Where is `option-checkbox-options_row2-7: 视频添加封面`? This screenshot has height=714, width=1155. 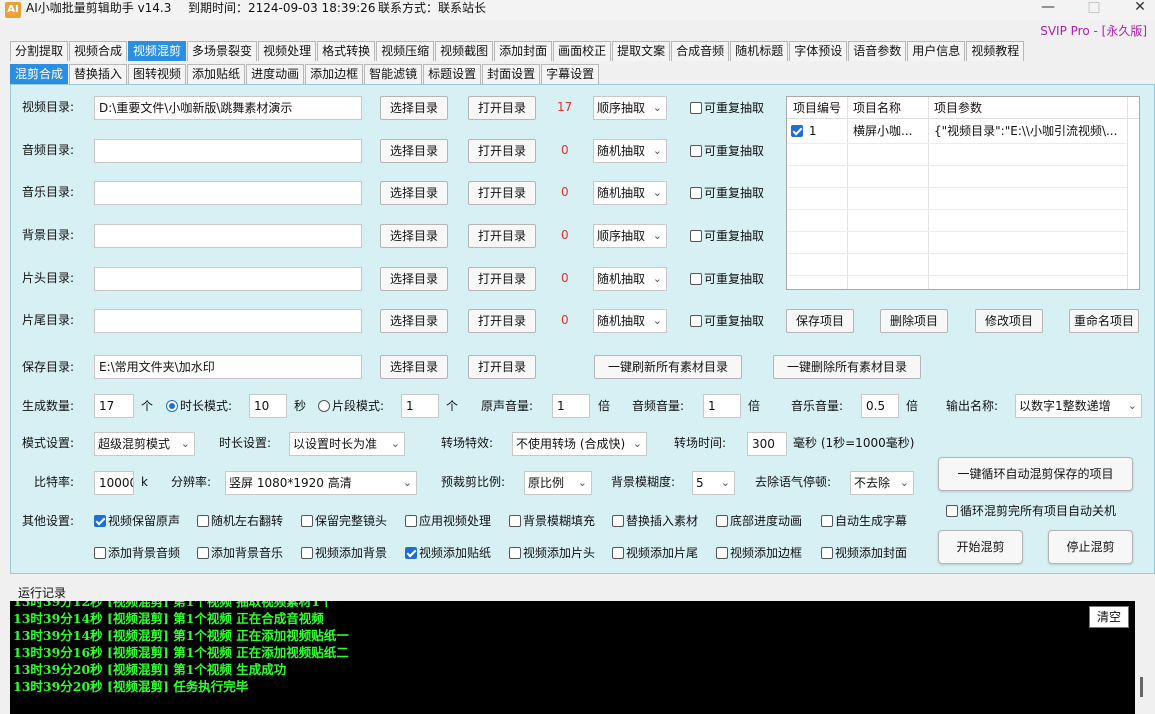 option-checkbox-options_row2-7: 视频添加封面 is located at coordinates (864, 553).